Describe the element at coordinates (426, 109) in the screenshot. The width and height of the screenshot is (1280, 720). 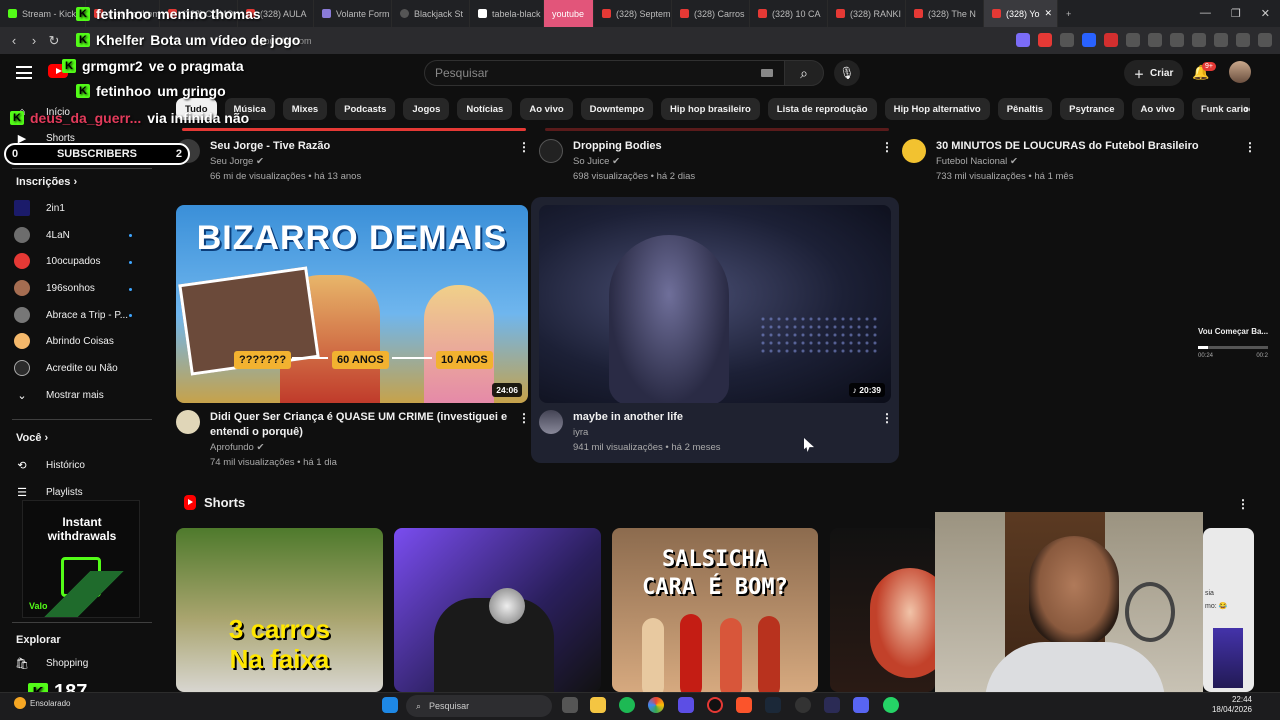
I see `chip-jogos: Jogos` at that location.